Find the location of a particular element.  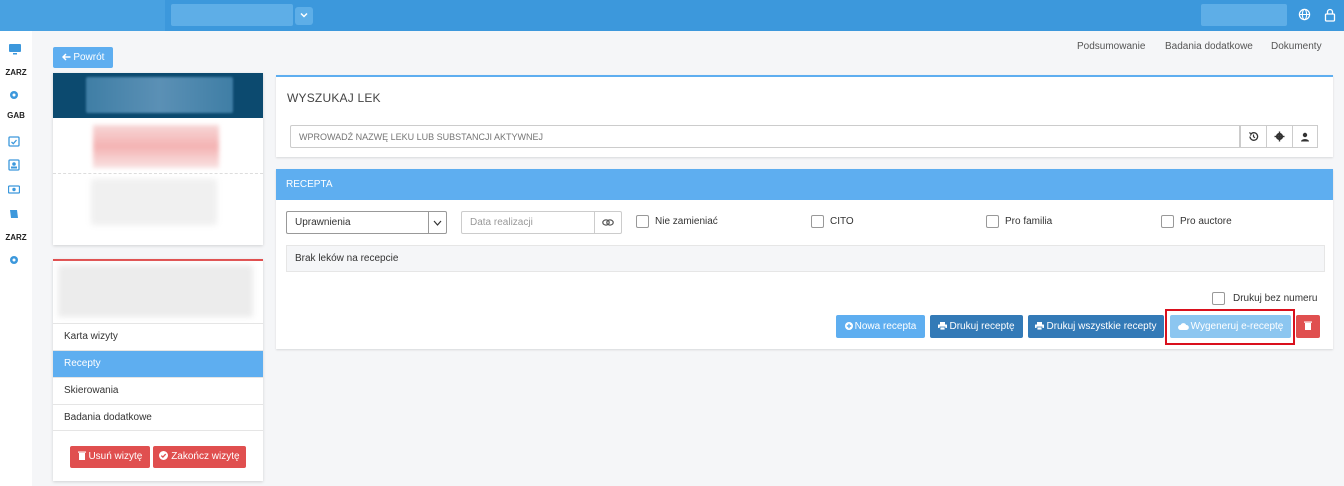

nav-label-gab: GAB is located at coordinates (16, 115).